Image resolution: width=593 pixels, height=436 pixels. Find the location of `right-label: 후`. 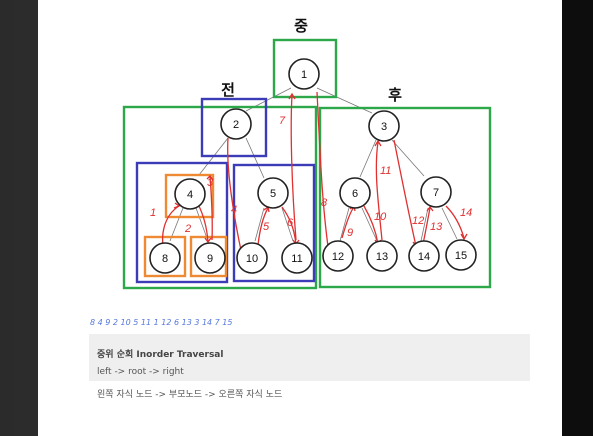

right-label: 후 is located at coordinates (395, 95).